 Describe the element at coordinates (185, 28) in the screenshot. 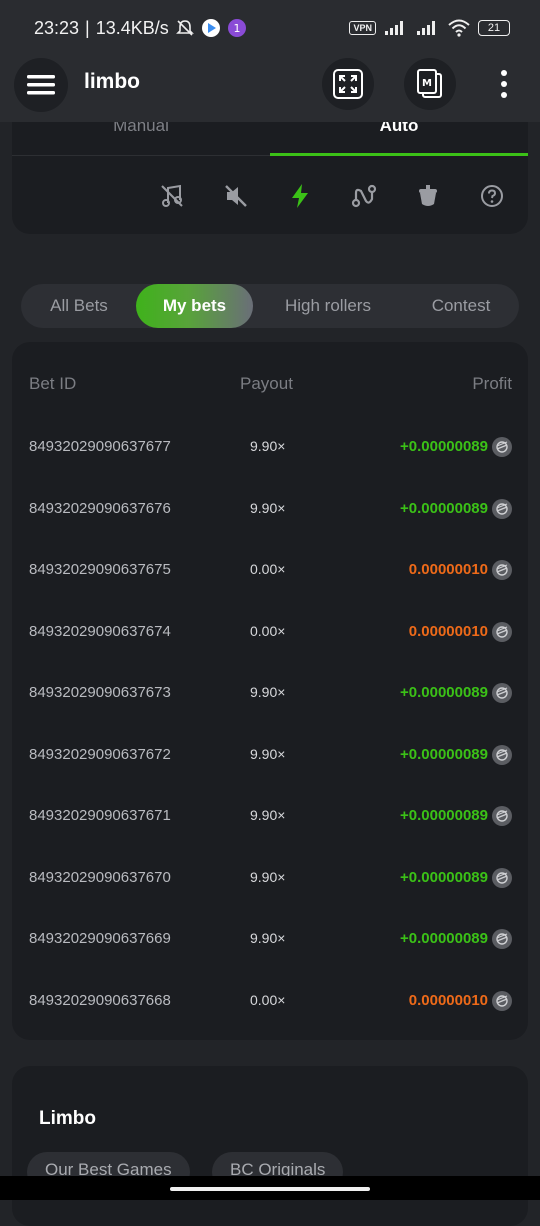

I see `bell-off-icon` at that location.